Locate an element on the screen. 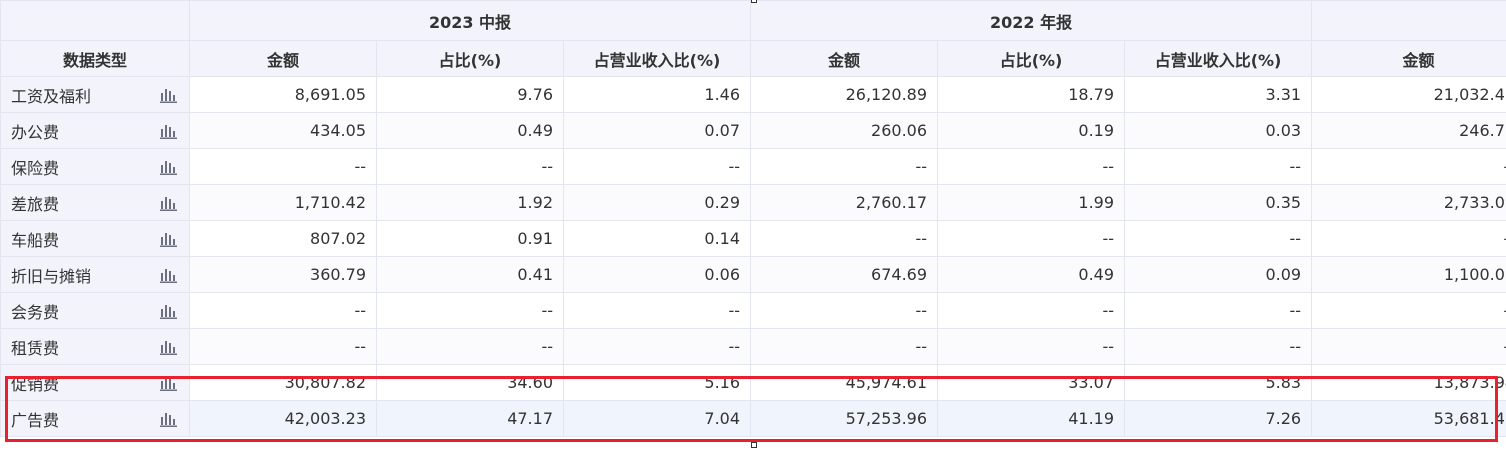 The height and width of the screenshot is (450, 1506). header-data-type: 数据类型 is located at coordinates (95, 58).